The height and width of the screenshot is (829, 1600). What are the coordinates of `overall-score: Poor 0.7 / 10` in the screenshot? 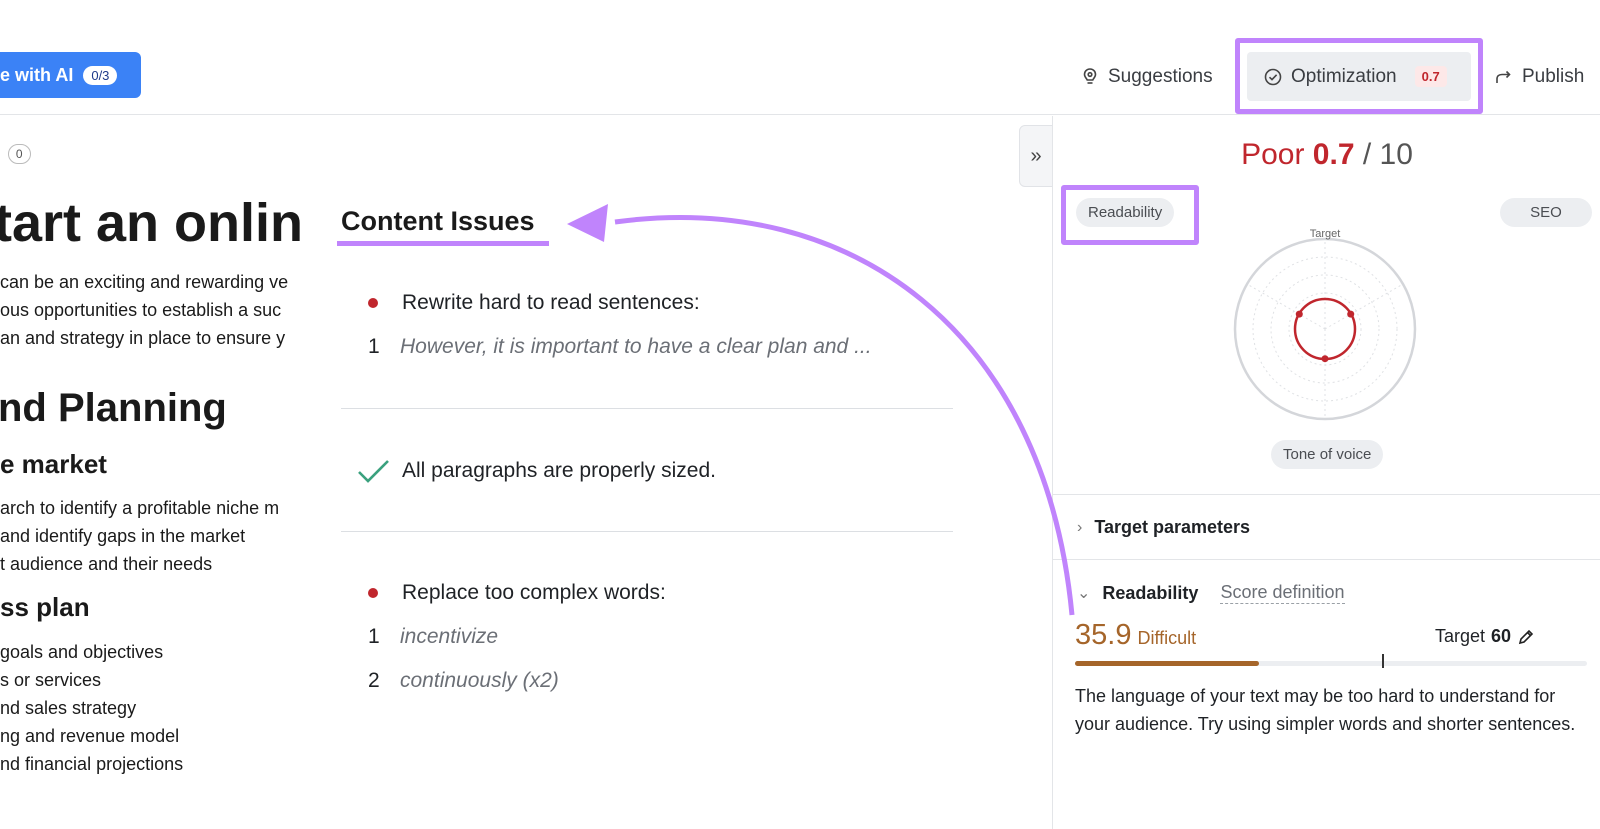 It's located at (1326, 155).